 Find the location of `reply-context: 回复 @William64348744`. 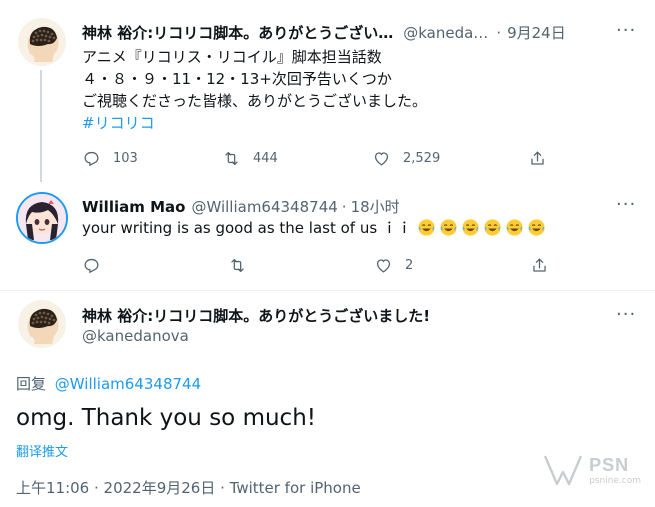

reply-context: 回复 @William64348744 is located at coordinates (108, 383).